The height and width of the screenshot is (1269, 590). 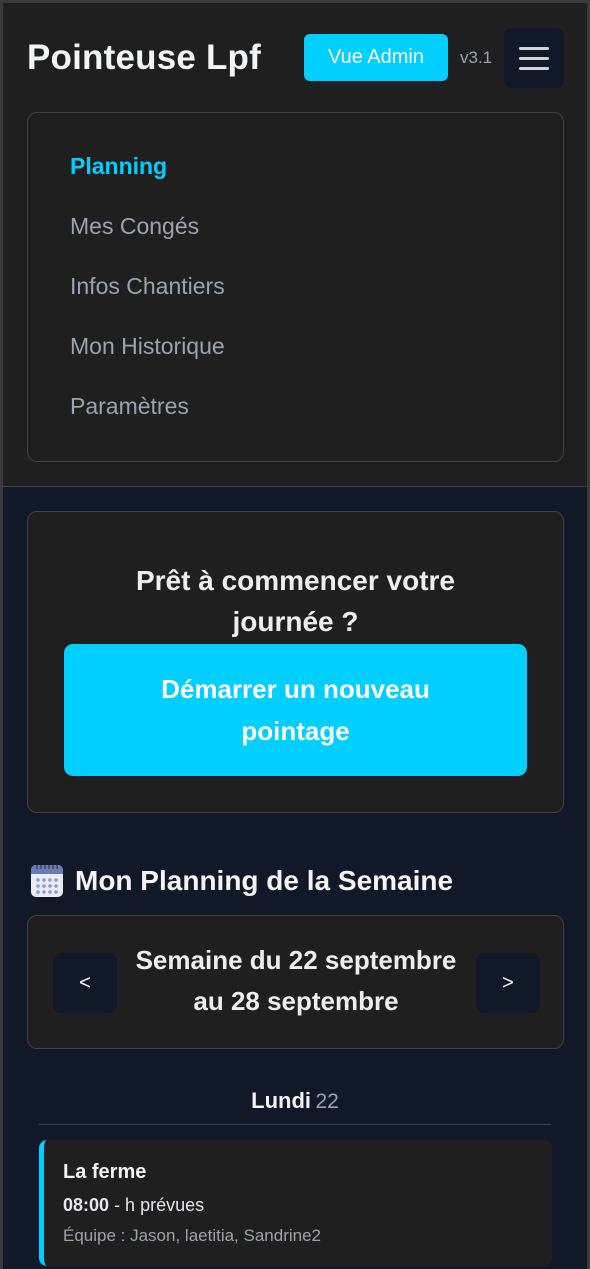 What do you see at coordinates (376, 57) in the screenshot?
I see `admin-view-button: Vue Admin` at bounding box center [376, 57].